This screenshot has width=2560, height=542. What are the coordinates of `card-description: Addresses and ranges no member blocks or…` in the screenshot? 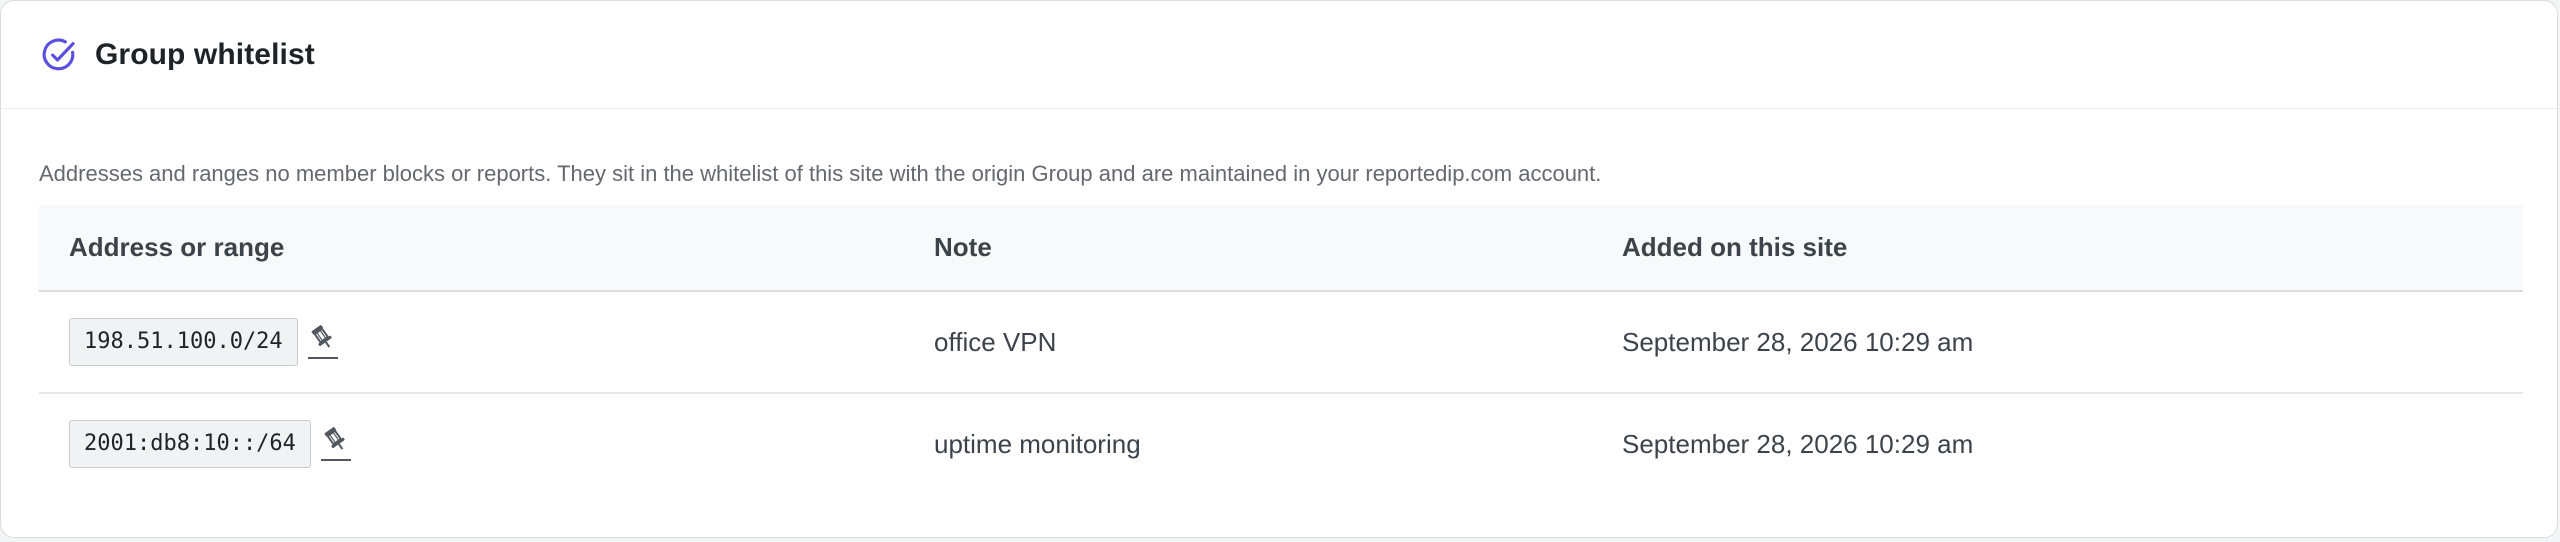 It's located at (820, 173).